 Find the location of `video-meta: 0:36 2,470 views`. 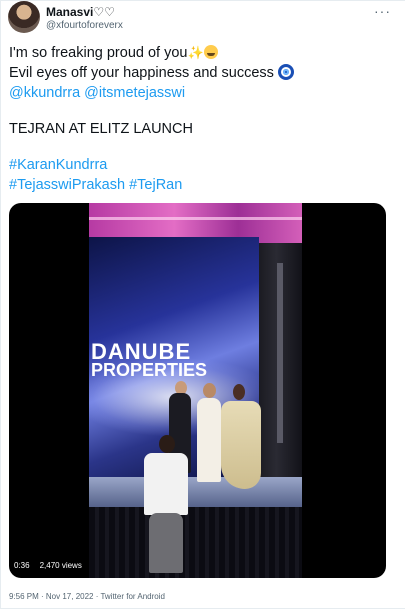

video-meta: 0:36 2,470 views is located at coordinates (48, 565).